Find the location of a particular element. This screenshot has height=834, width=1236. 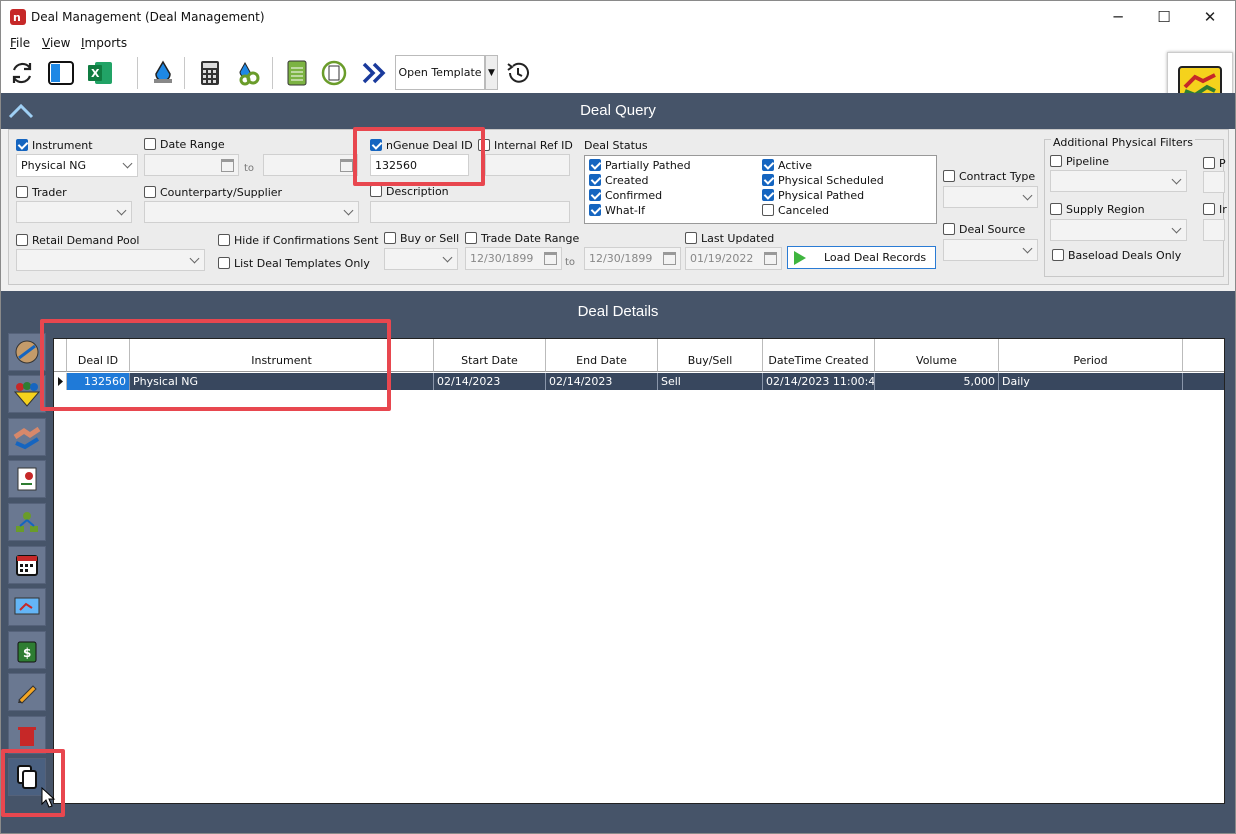

buy-or-sell-checkbox: Buy or Sell is located at coordinates (421, 238).